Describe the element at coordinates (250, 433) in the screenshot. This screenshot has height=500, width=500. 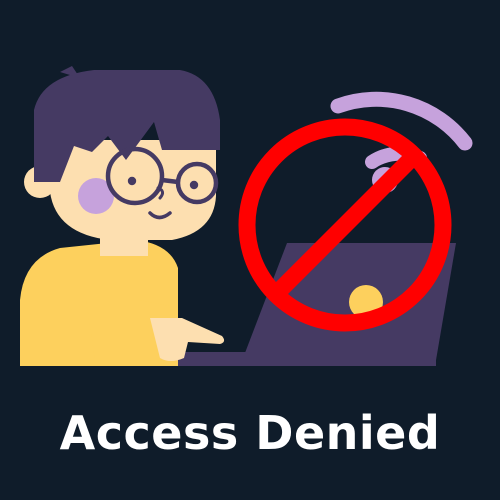
I see `access-denied-caption: Access Denied` at that location.